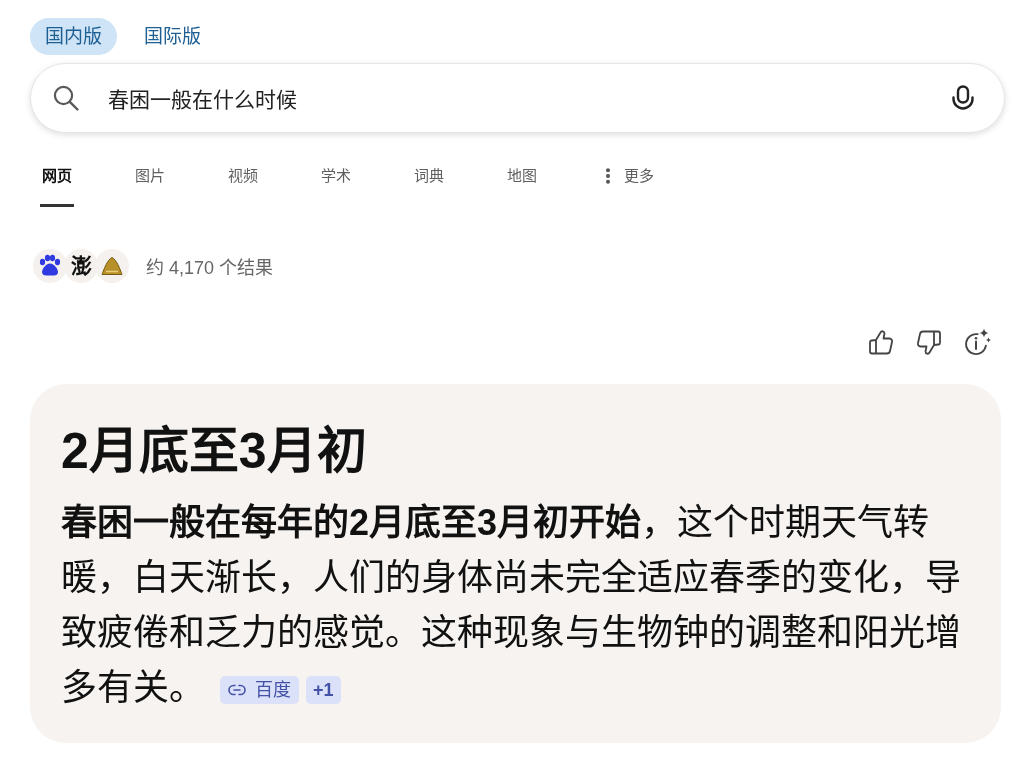 This screenshot has width=1035, height=771. What do you see at coordinates (66, 98) in the screenshot?
I see `search-icon` at bounding box center [66, 98].